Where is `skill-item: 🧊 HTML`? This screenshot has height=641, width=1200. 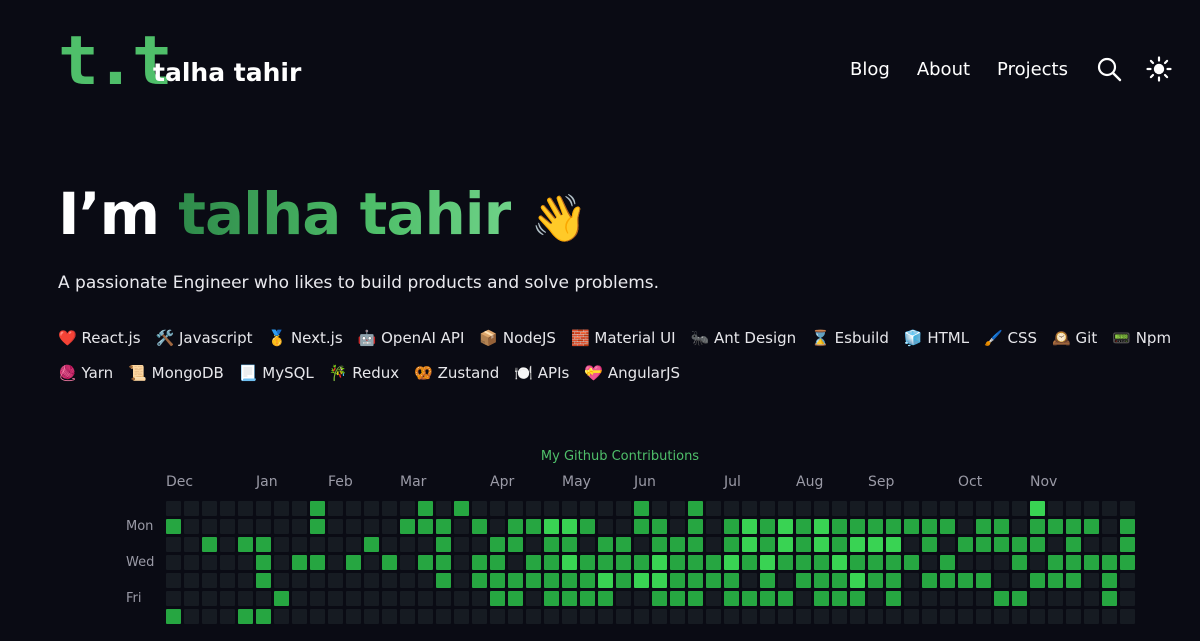
skill-item: 🧊 HTML is located at coordinates (936, 338).